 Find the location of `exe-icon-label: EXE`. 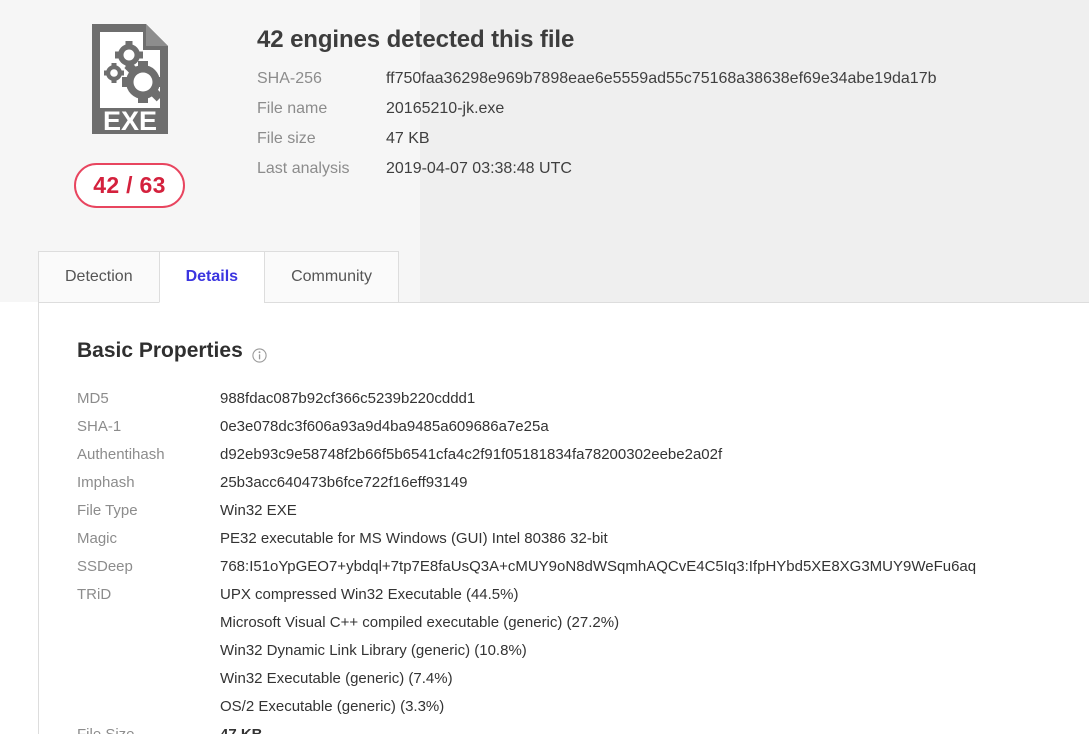

exe-icon-label: EXE is located at coordinates (130, 121).